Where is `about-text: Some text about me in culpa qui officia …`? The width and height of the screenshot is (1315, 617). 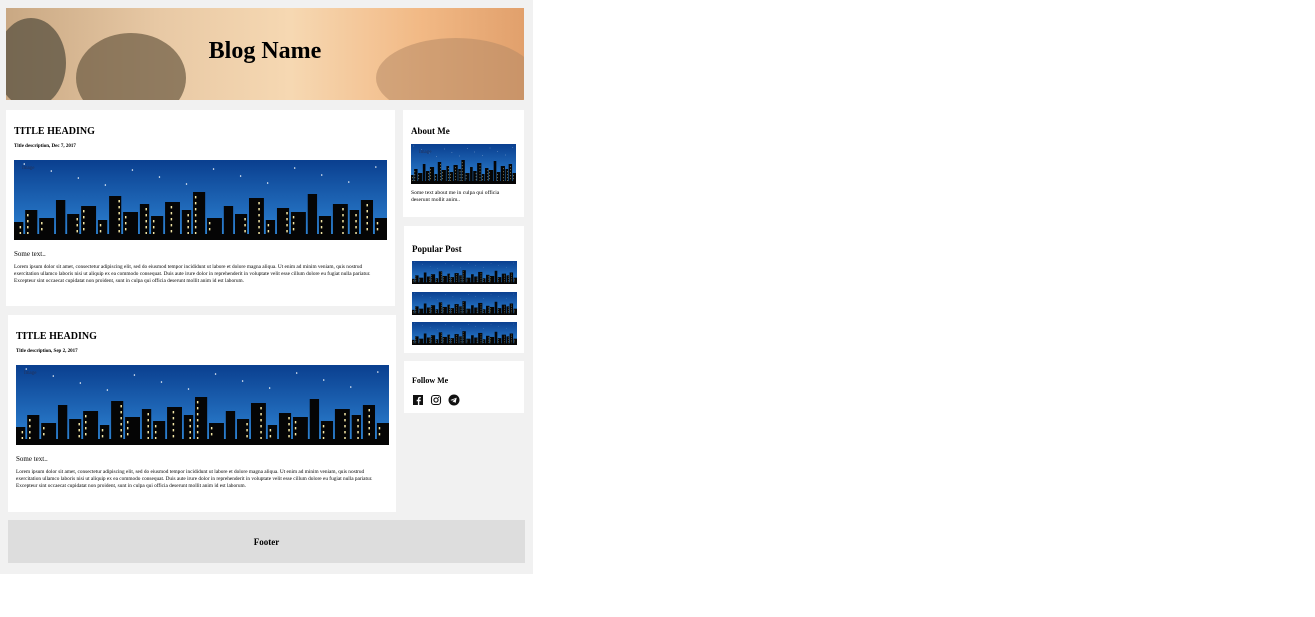
about-text: Some text about me in culpa qui officia … is located at coordinates (455, 196).